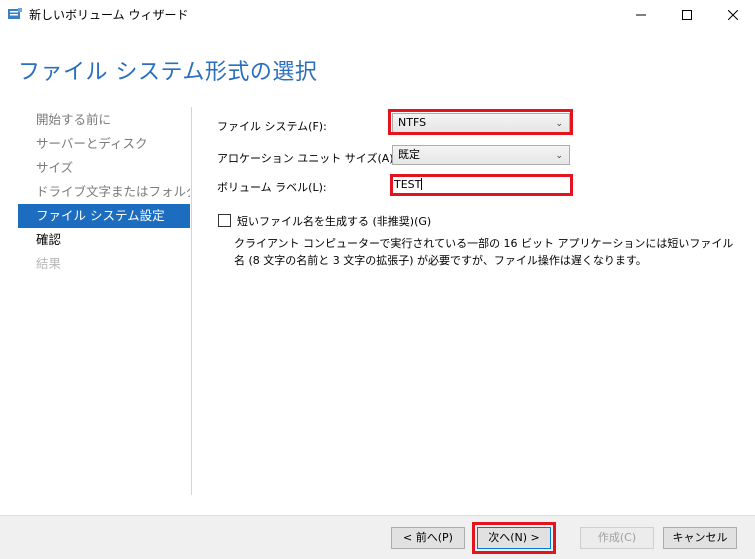  I want to click on step-before-you-begin: 開始する前に, so click(104, 120).